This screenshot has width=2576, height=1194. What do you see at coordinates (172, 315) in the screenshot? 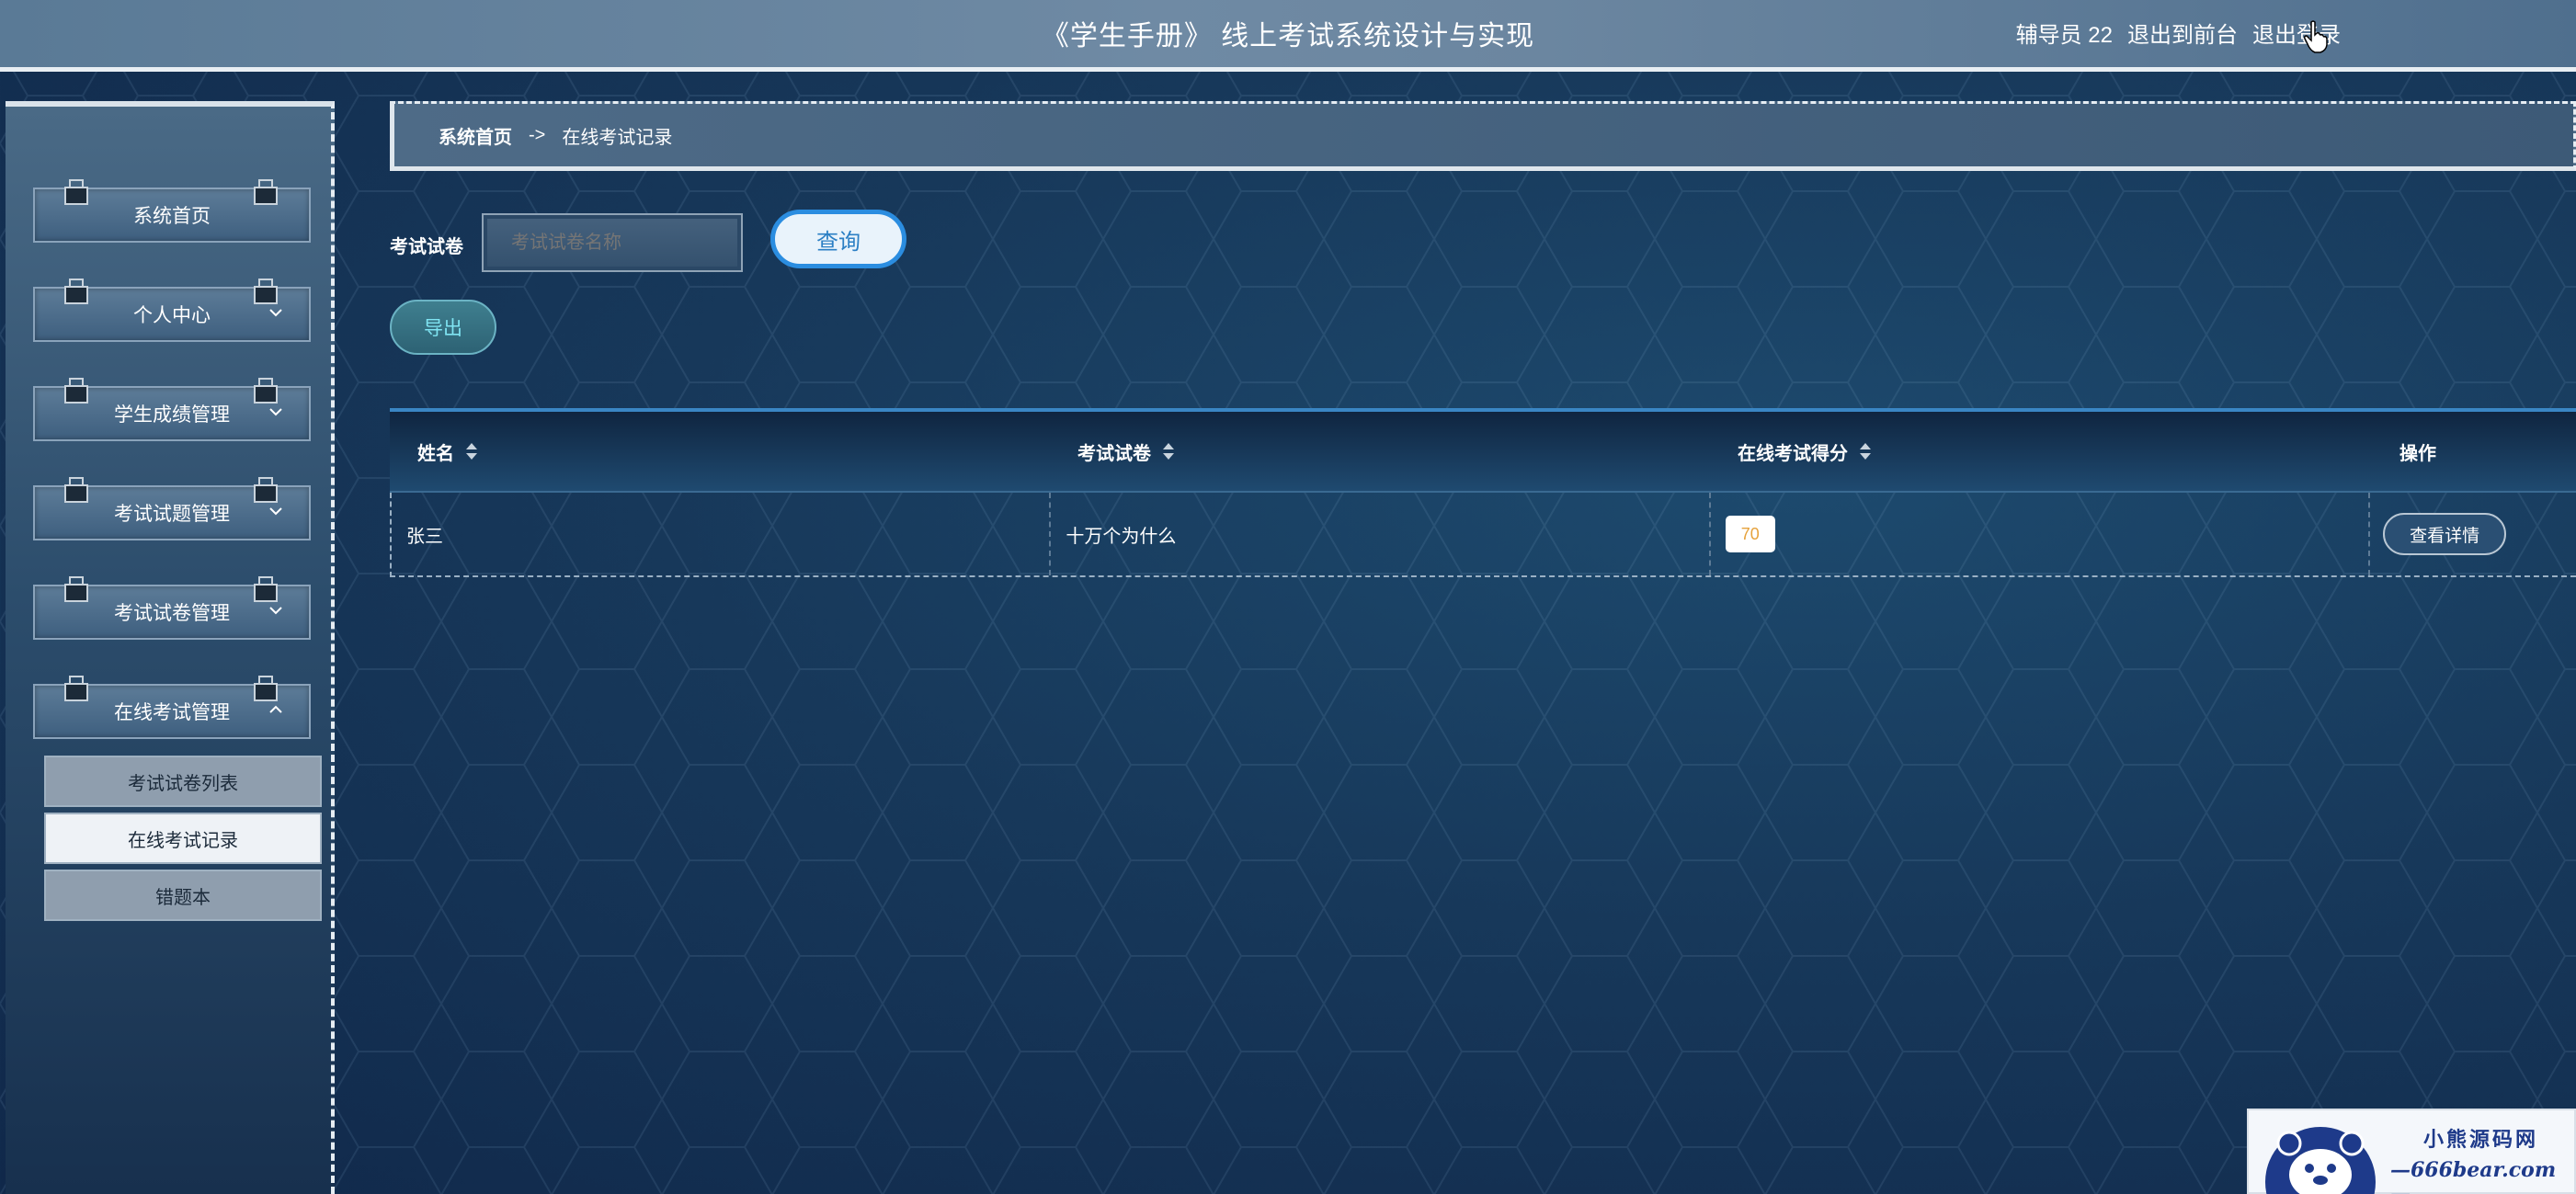
I see `sidebar-item-label: 个人中心` at bounding box center [172, 315].